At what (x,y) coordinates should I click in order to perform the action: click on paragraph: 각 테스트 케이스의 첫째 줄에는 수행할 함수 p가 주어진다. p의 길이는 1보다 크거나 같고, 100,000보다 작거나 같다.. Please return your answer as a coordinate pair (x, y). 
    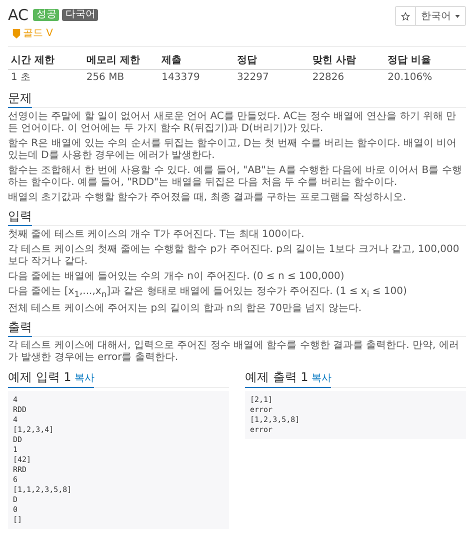
    Looking at the image, I should click on (234, 256).